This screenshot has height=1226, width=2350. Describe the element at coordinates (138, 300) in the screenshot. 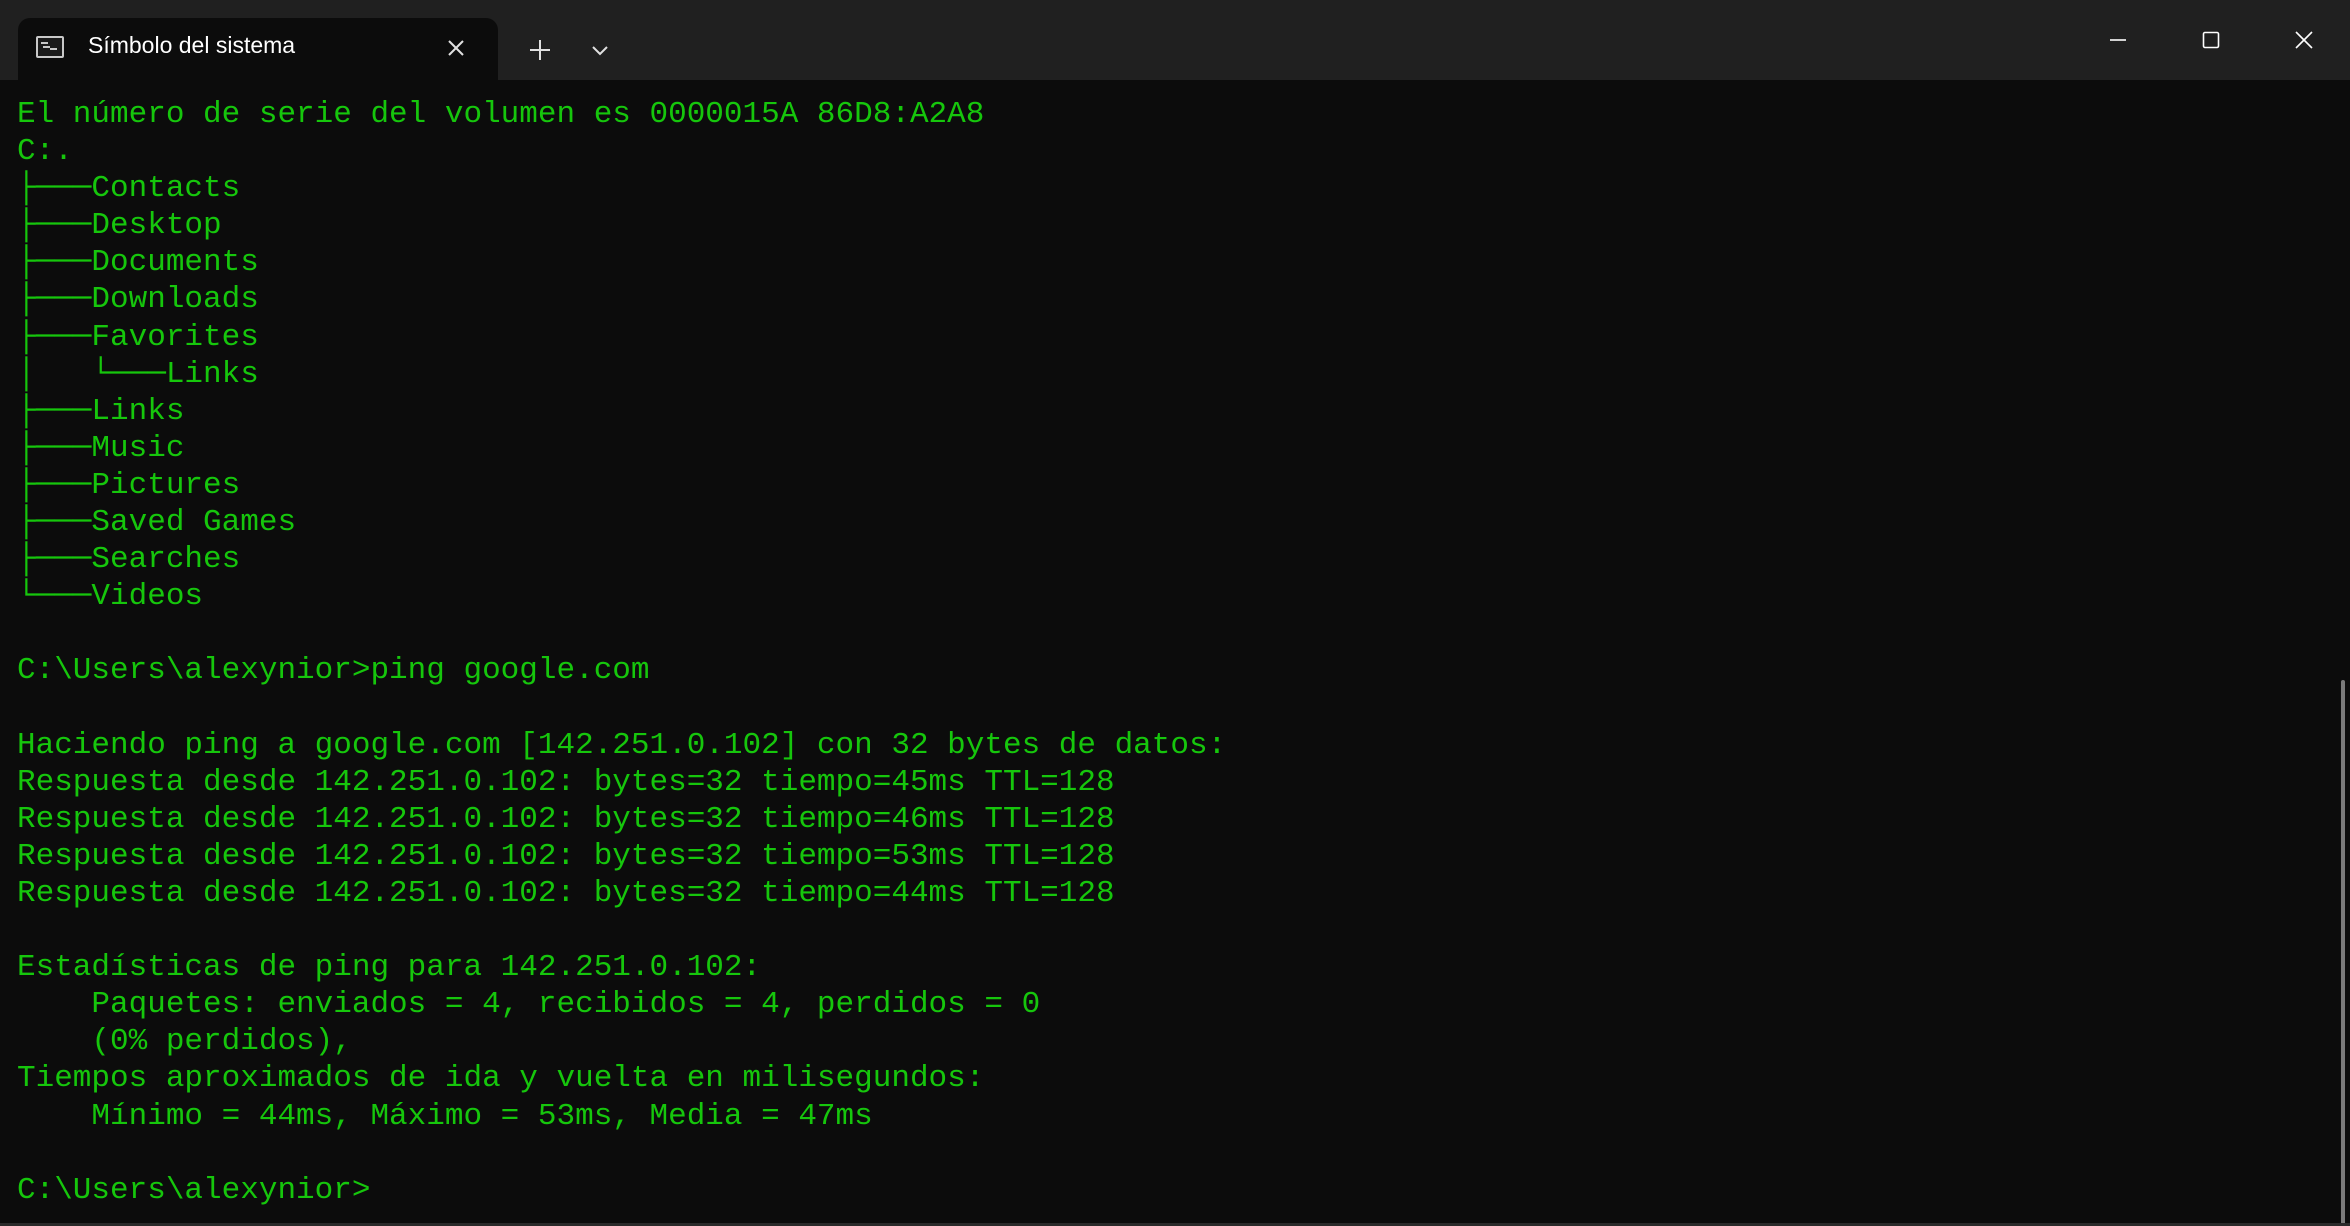

I see `terminal-line: ├───Downloads` at that location.